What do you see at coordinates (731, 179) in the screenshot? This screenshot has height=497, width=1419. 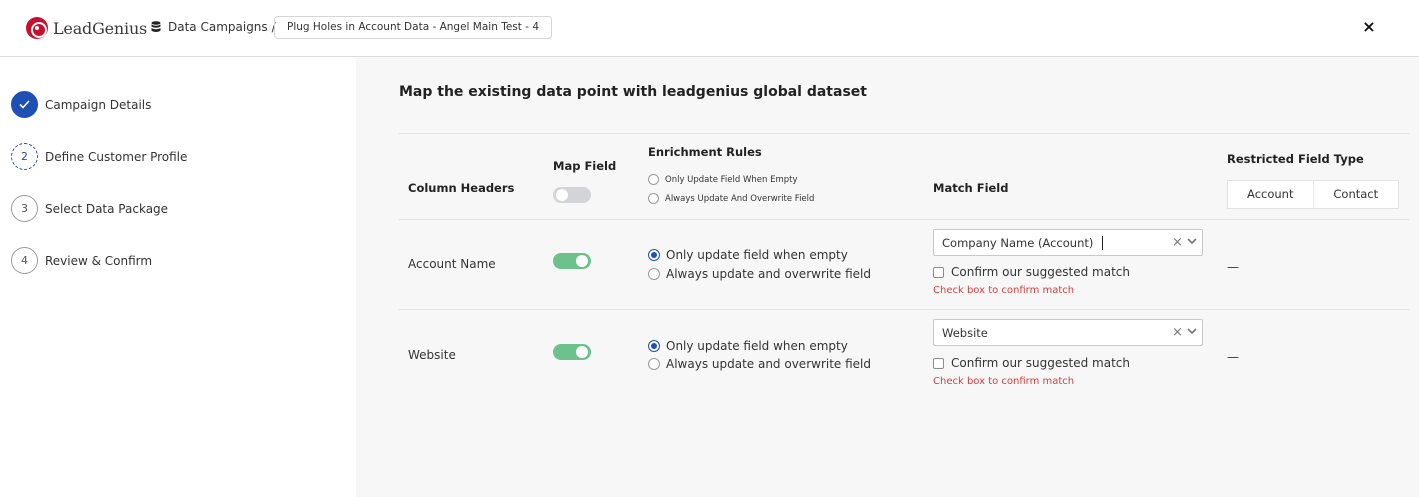 I see `radio-label: Only Update Field When Empty` at bounding box center [731, 179].